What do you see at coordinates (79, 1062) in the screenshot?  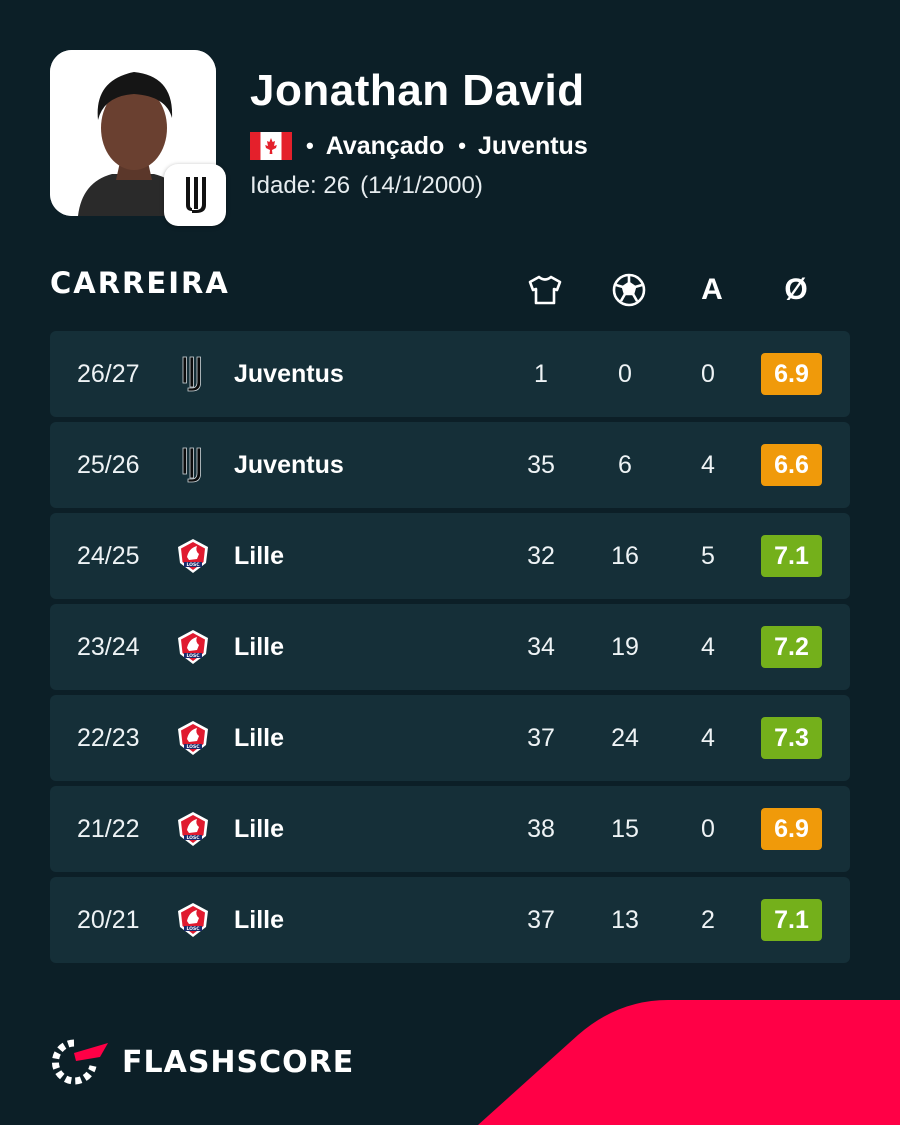 I see `flashscore-logo-icon` at bounding box center [79, 1062].